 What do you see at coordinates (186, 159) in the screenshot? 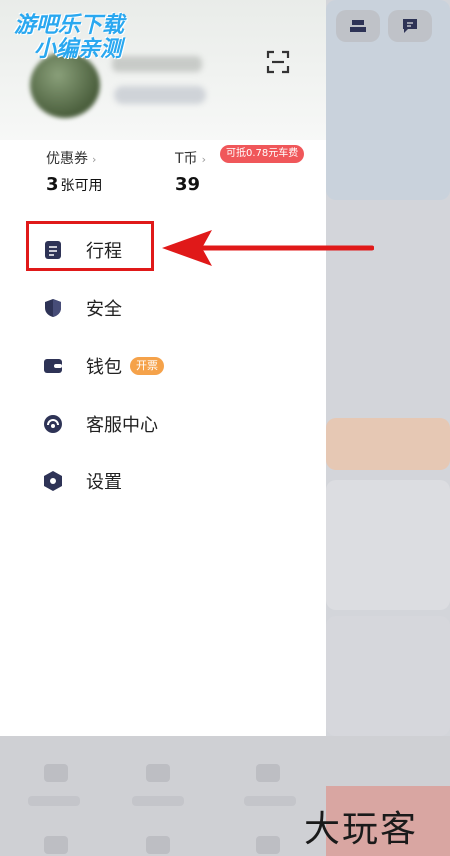
I see `tcoin-label: T币` at bounding box center [186, 159].